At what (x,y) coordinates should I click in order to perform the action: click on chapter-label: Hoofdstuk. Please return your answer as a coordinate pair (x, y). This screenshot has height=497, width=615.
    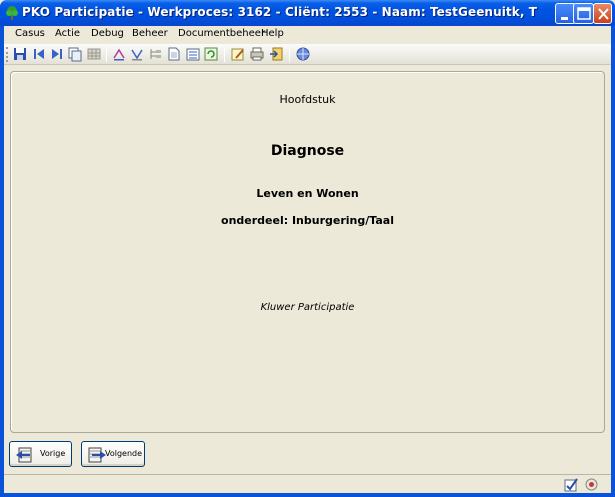
    Looking at the image, I should click on (307, 99).